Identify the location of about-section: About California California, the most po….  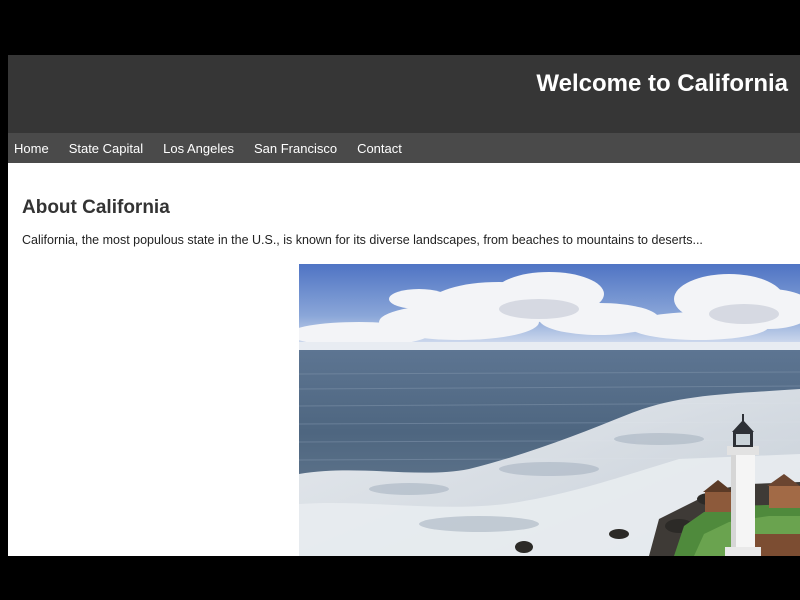
(407, 205).